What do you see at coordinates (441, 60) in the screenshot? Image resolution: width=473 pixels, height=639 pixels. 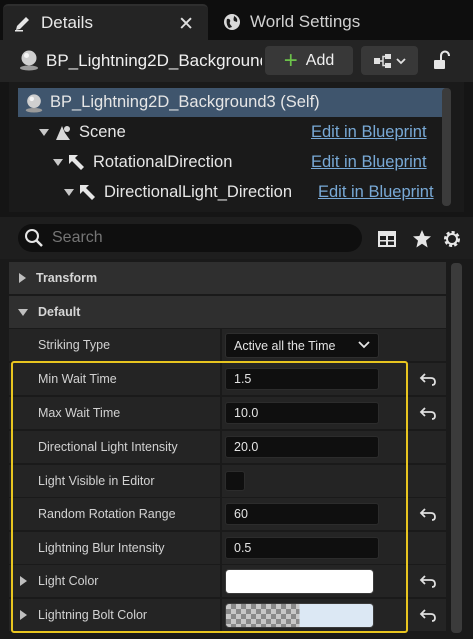 I see `lock-icon` at bounding box center [441, 60].